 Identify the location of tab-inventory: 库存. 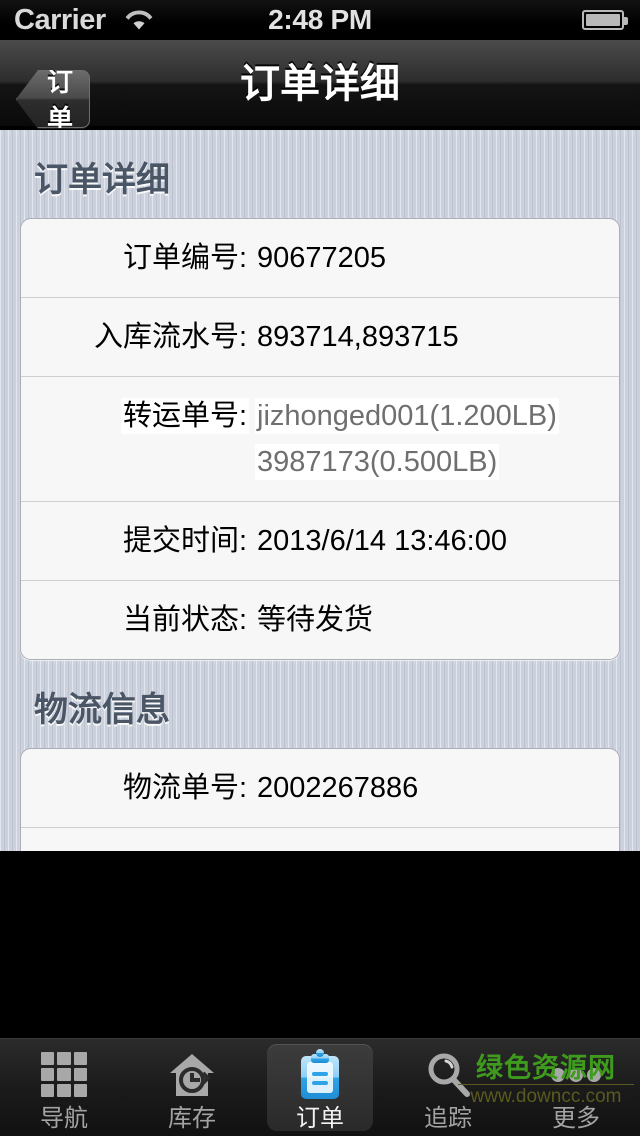
(192, 1087).